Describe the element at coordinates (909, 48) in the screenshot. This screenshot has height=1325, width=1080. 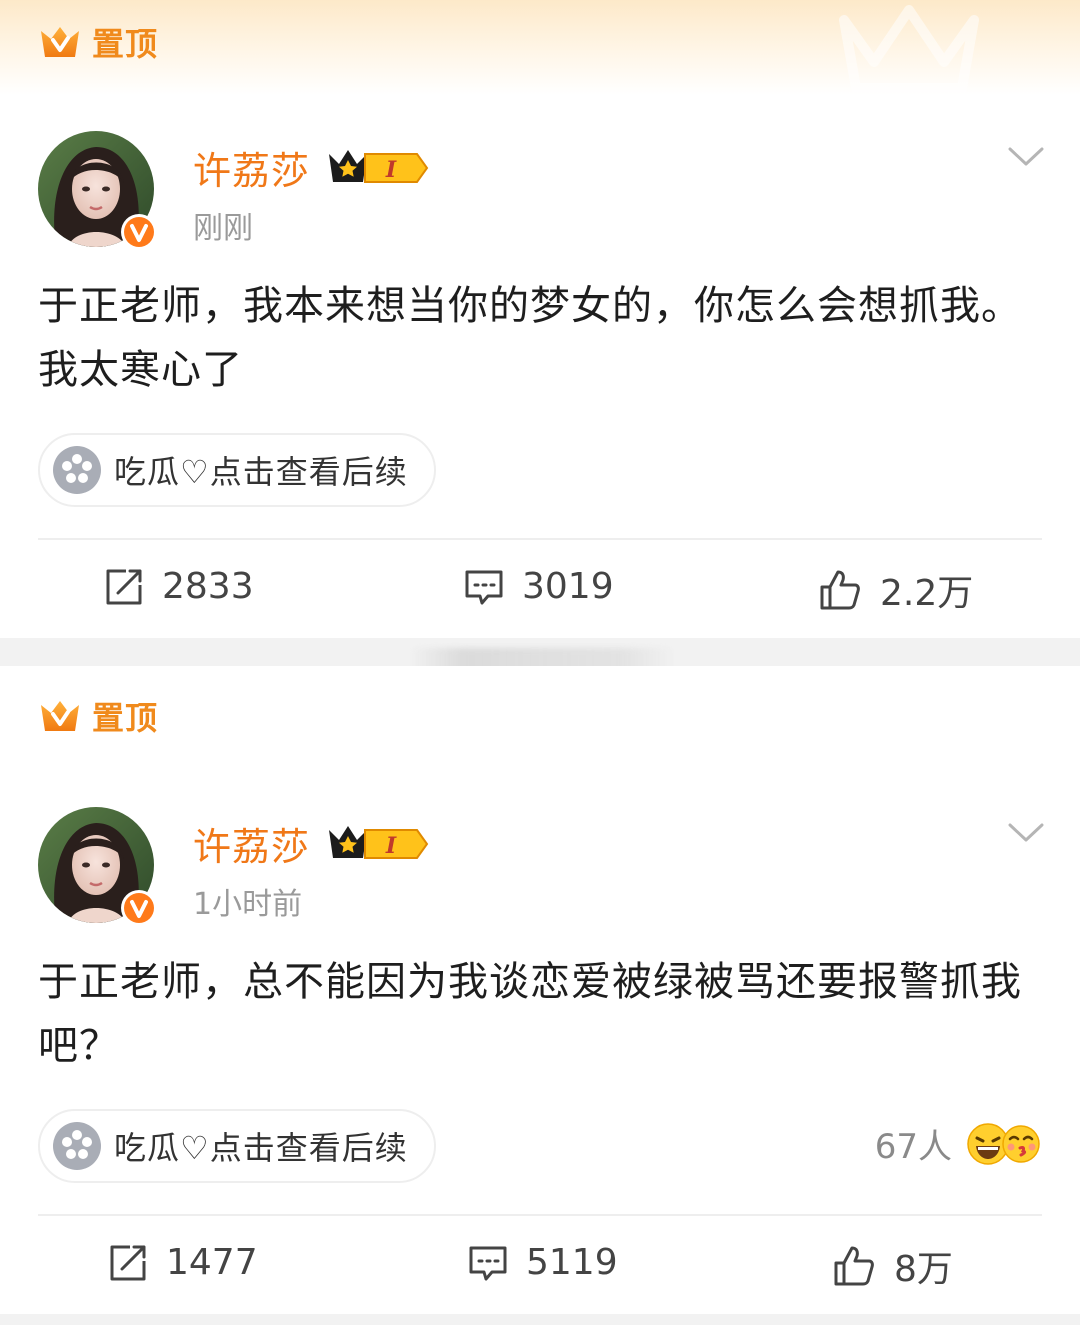
I see `crown-watermark-icon` at that location.